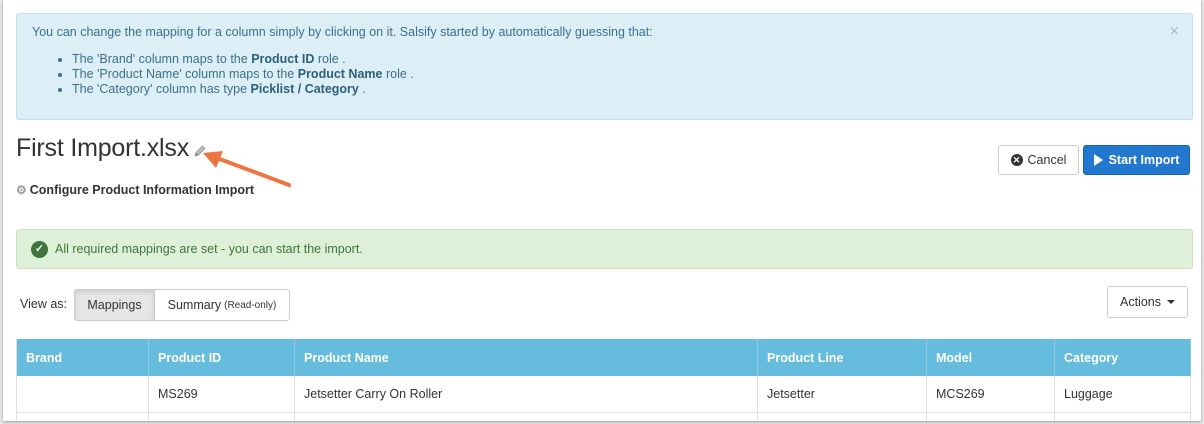  I want to click on check-circle-icon: ✓, so click(39, 249).